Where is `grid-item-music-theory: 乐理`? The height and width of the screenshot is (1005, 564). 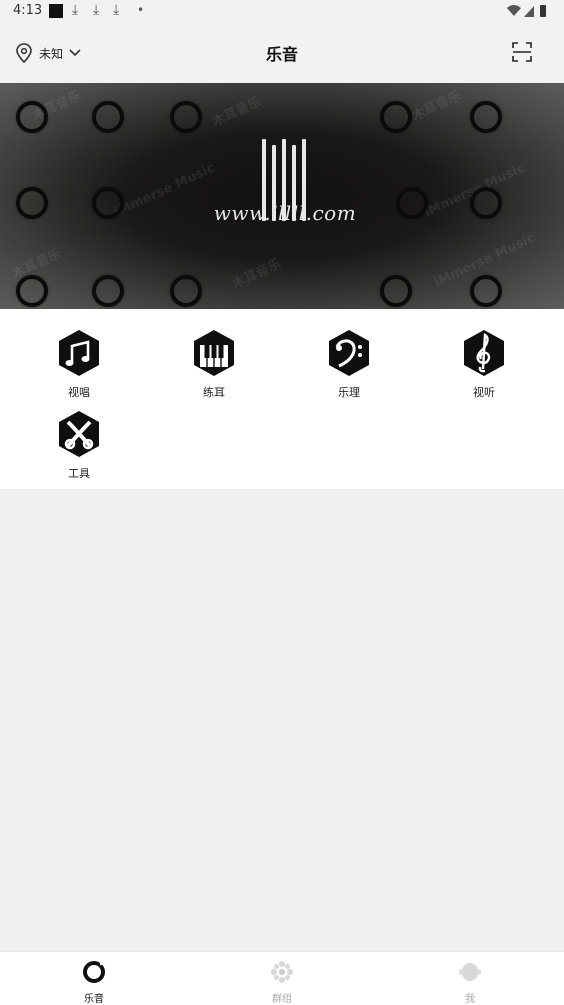
grid-item-music-theory: 乐理 is located at coordinates (349, 364).